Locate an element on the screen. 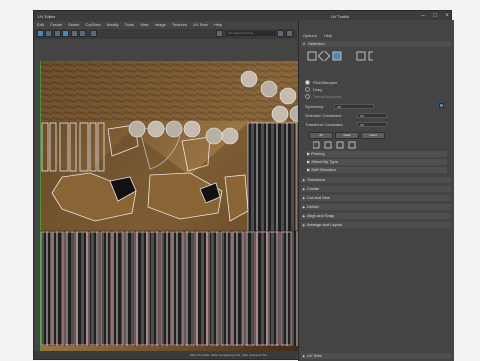  grow-shrink-icons is located at coordinates (334, 145).